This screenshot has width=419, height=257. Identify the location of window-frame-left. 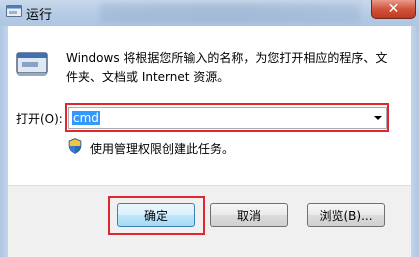
(4, 141).